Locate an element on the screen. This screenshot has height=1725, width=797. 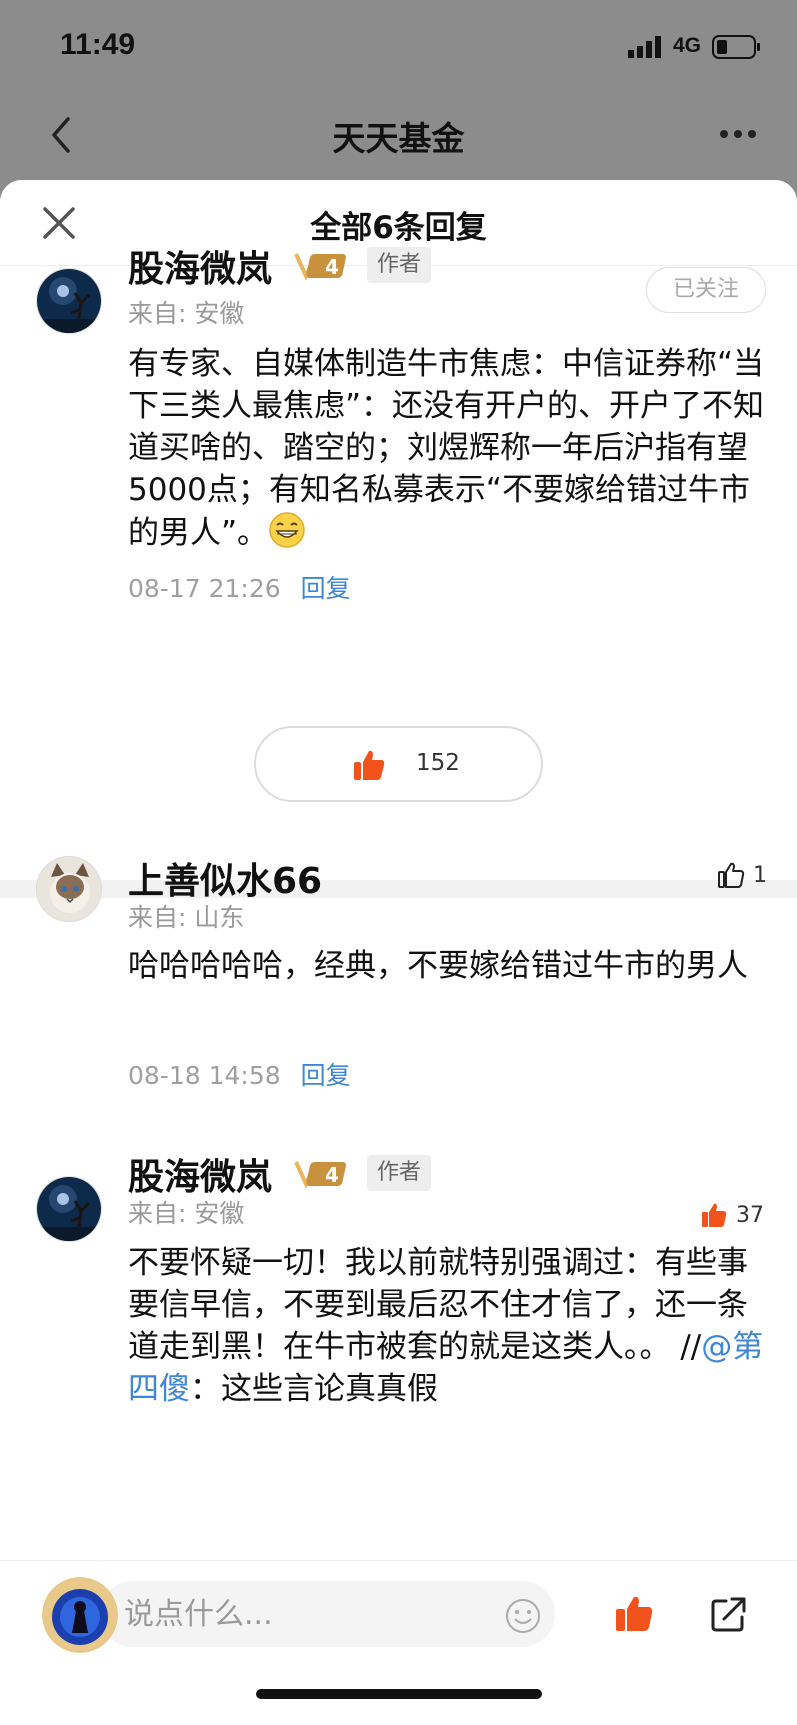
status-bar: 11:49 4G is located at coordinates (398, 50).